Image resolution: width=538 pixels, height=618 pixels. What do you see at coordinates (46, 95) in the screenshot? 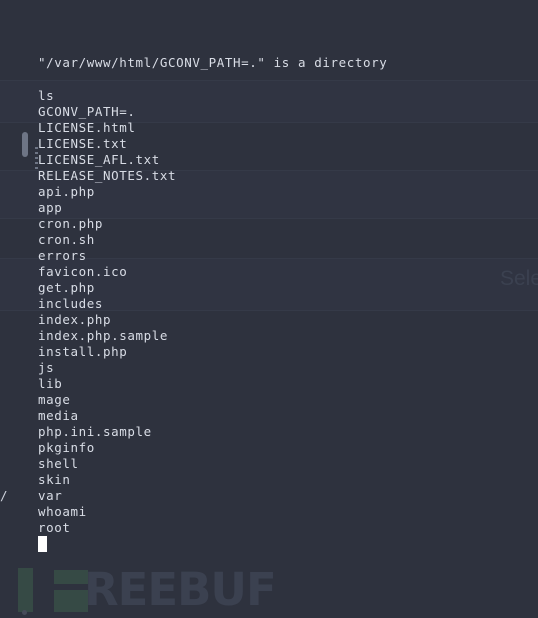
I see `terminal-output-line: ls` at bounding box center [46, 95].